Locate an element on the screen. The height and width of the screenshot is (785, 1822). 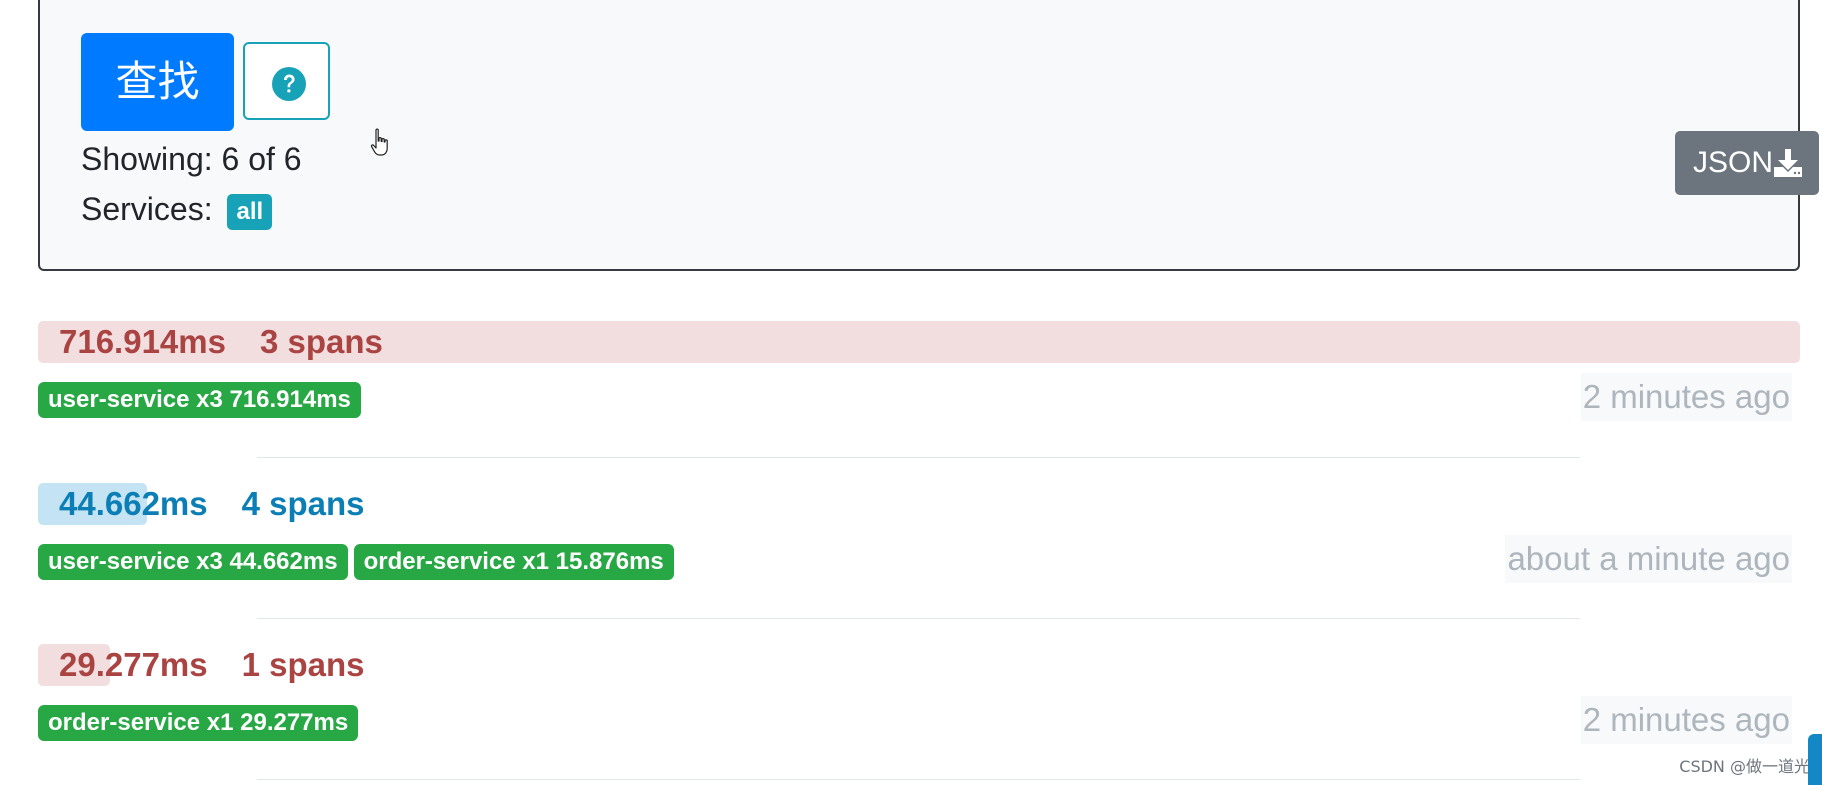
help-button is located at coordinates (286, 81).